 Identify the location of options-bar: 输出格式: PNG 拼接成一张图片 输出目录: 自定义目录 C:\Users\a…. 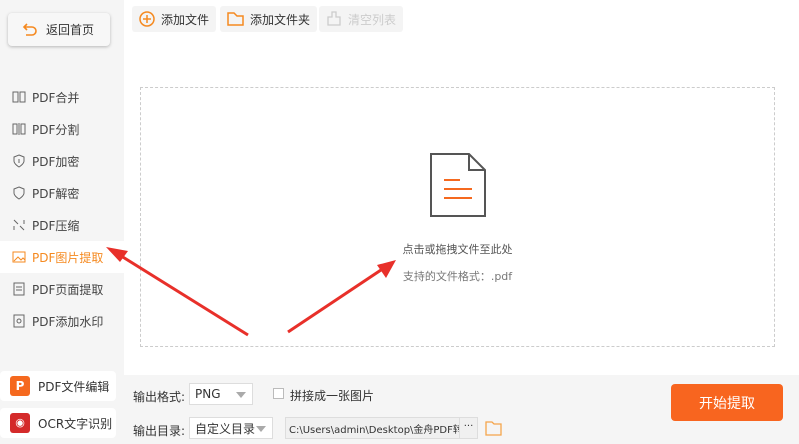
(461, 409).